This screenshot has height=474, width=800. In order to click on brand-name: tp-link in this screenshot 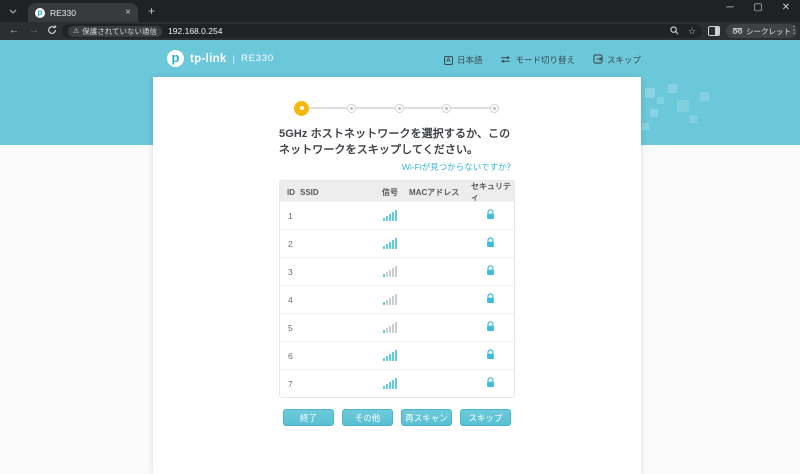, I will do `click(208, 58)`.